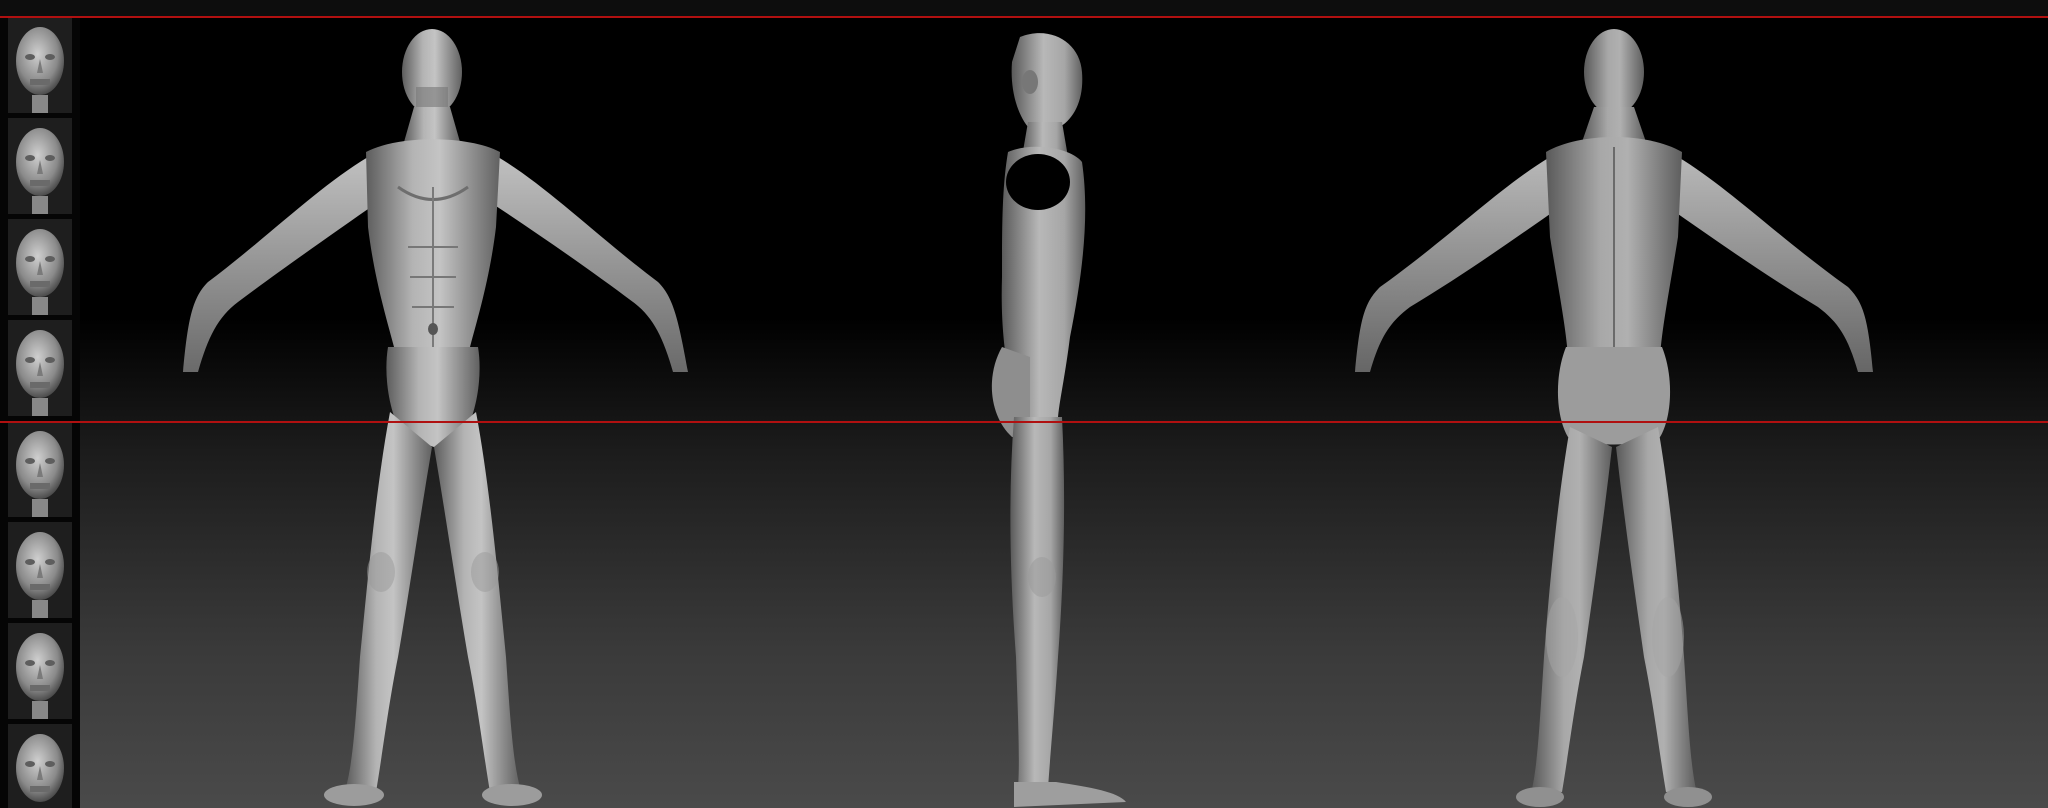 Image resolution: width=2048 pixels, height=808 pixels. I want to click on head-thumbnail-panel, so click(40, 412).